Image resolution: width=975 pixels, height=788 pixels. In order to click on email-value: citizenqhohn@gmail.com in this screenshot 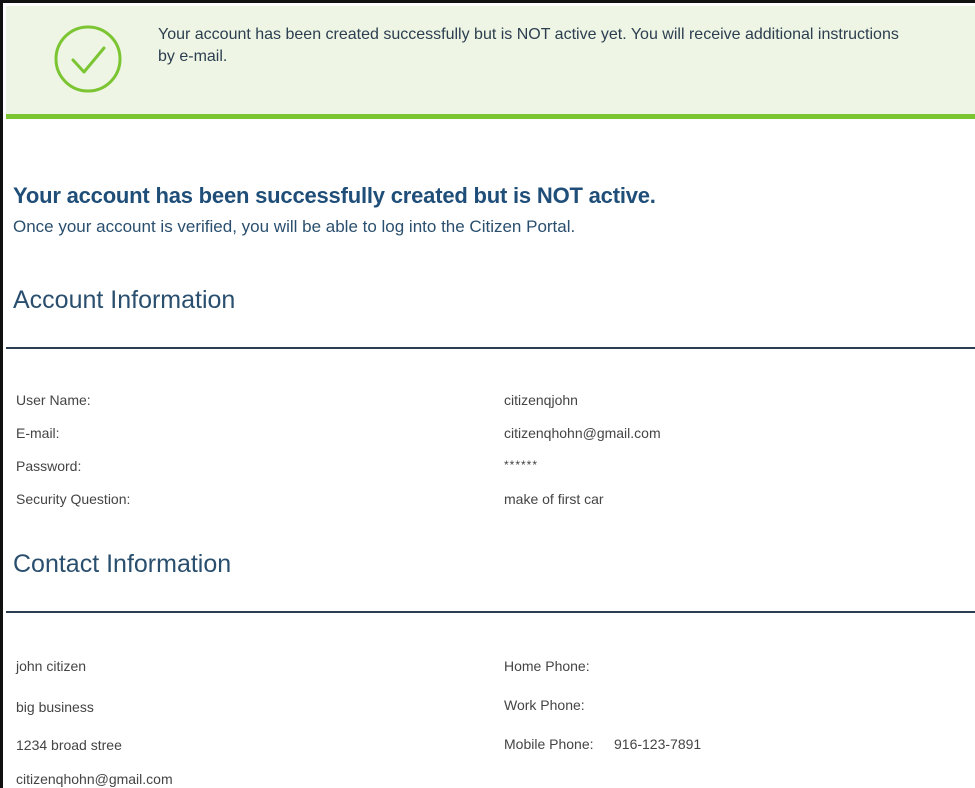, I will do `click(582, 433)`.